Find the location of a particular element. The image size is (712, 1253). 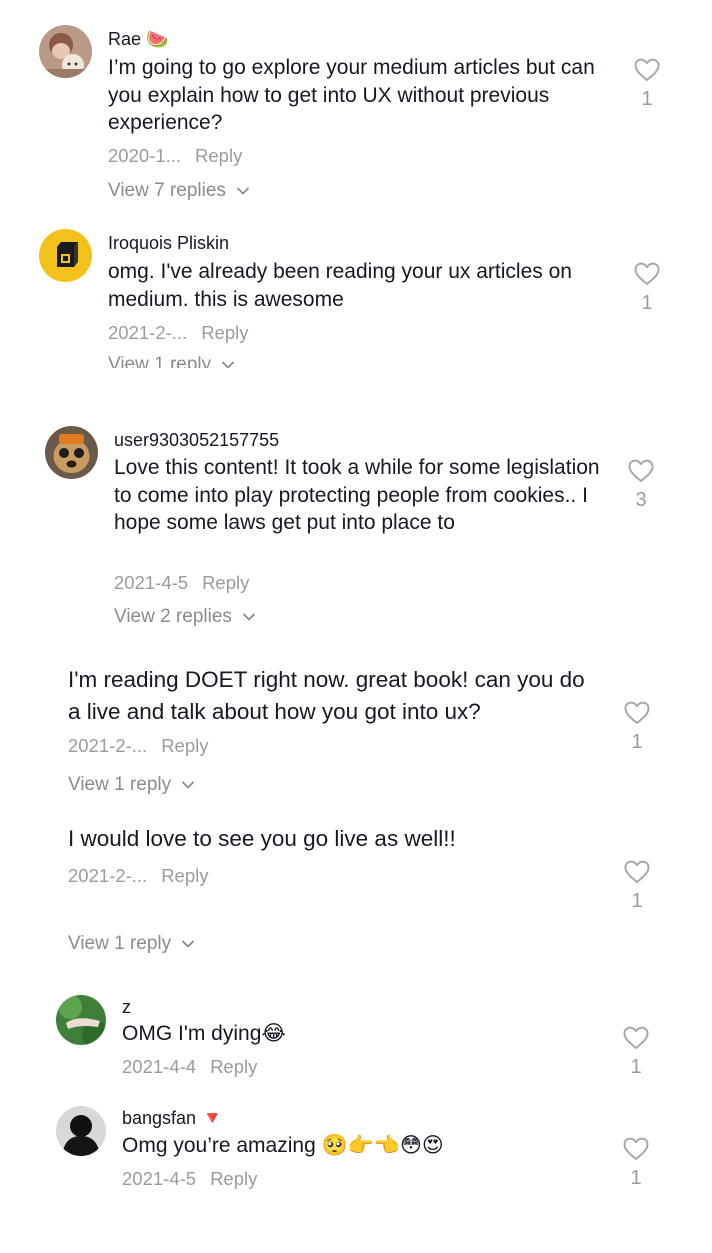

comment-meta: 2020-1... Reply is located at coordinates (175, 156).